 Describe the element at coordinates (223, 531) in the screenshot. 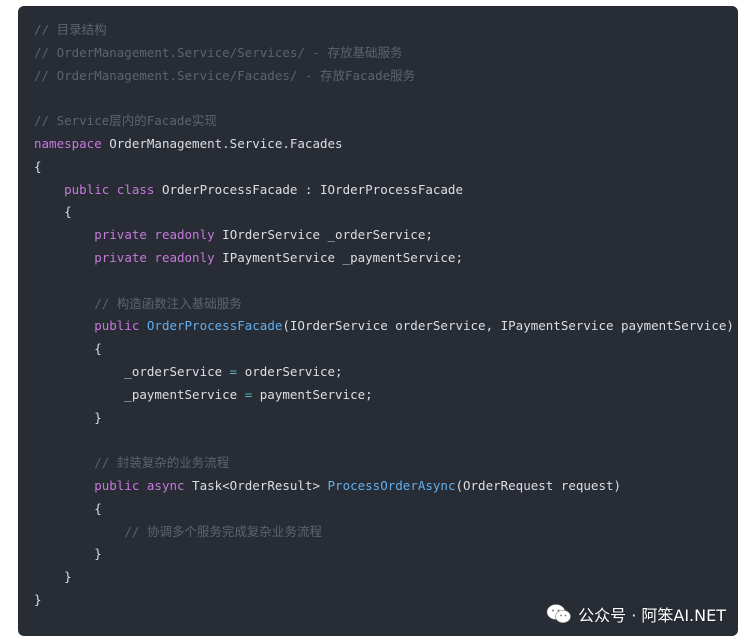

I see `code-token: // 协调多个服务完成复杂业务流程` at that location.